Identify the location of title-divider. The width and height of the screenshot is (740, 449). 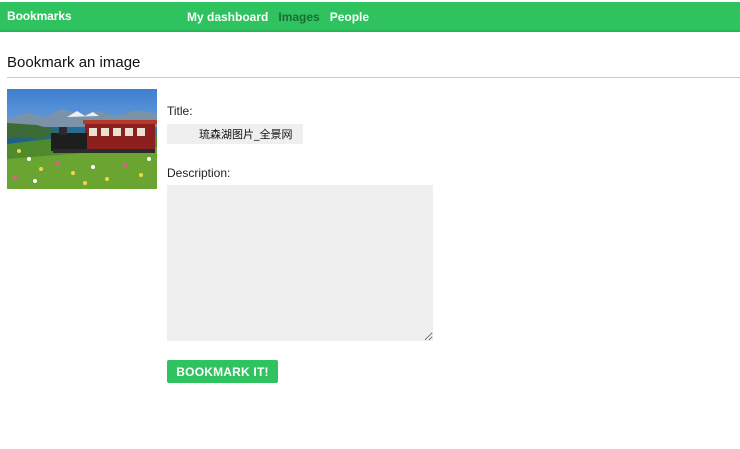
(373, 77).